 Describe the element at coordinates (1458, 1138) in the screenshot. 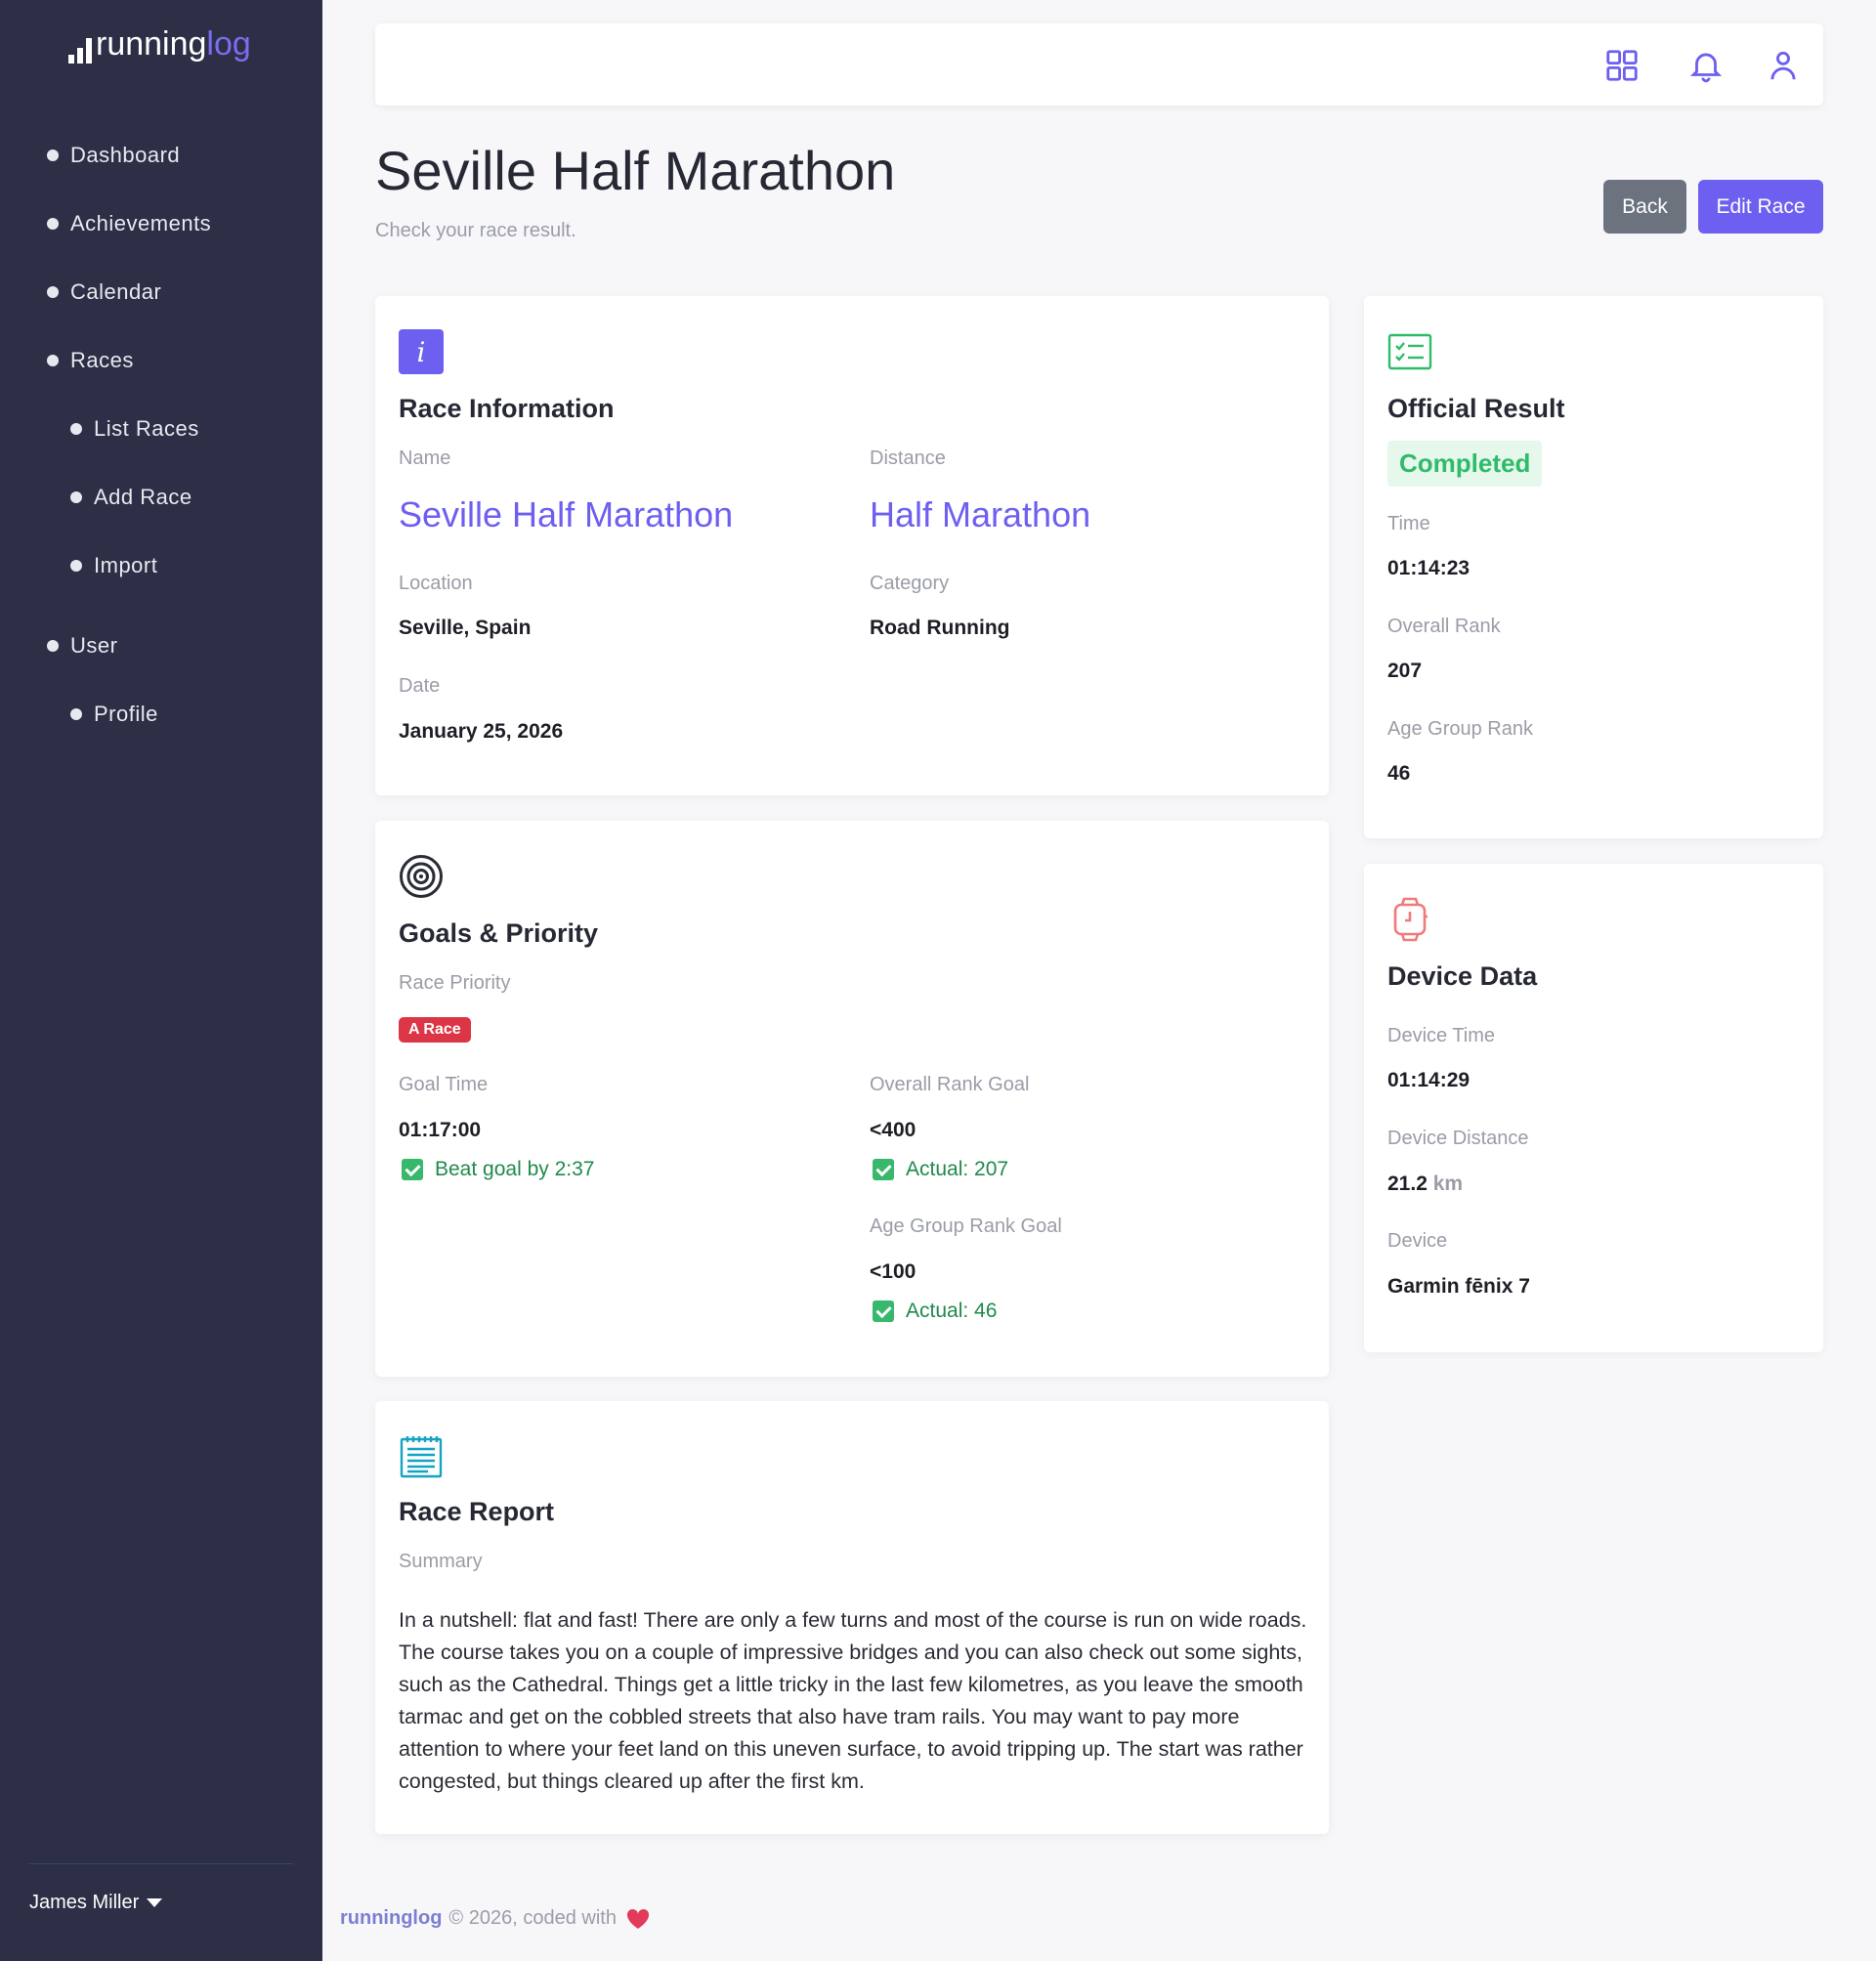

I see `device-distance-label: Device Distance` at that location.